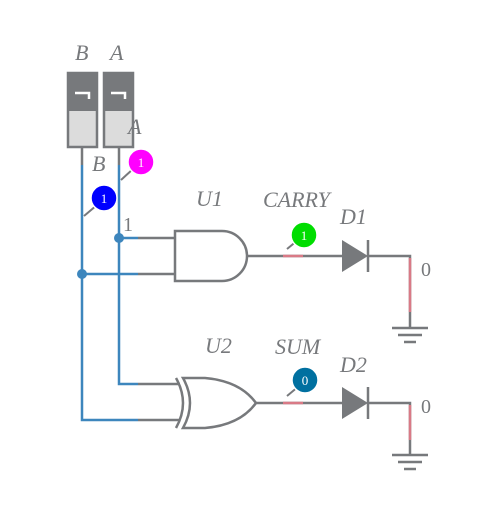  I want to click on junction-dot, so click(82, 274).